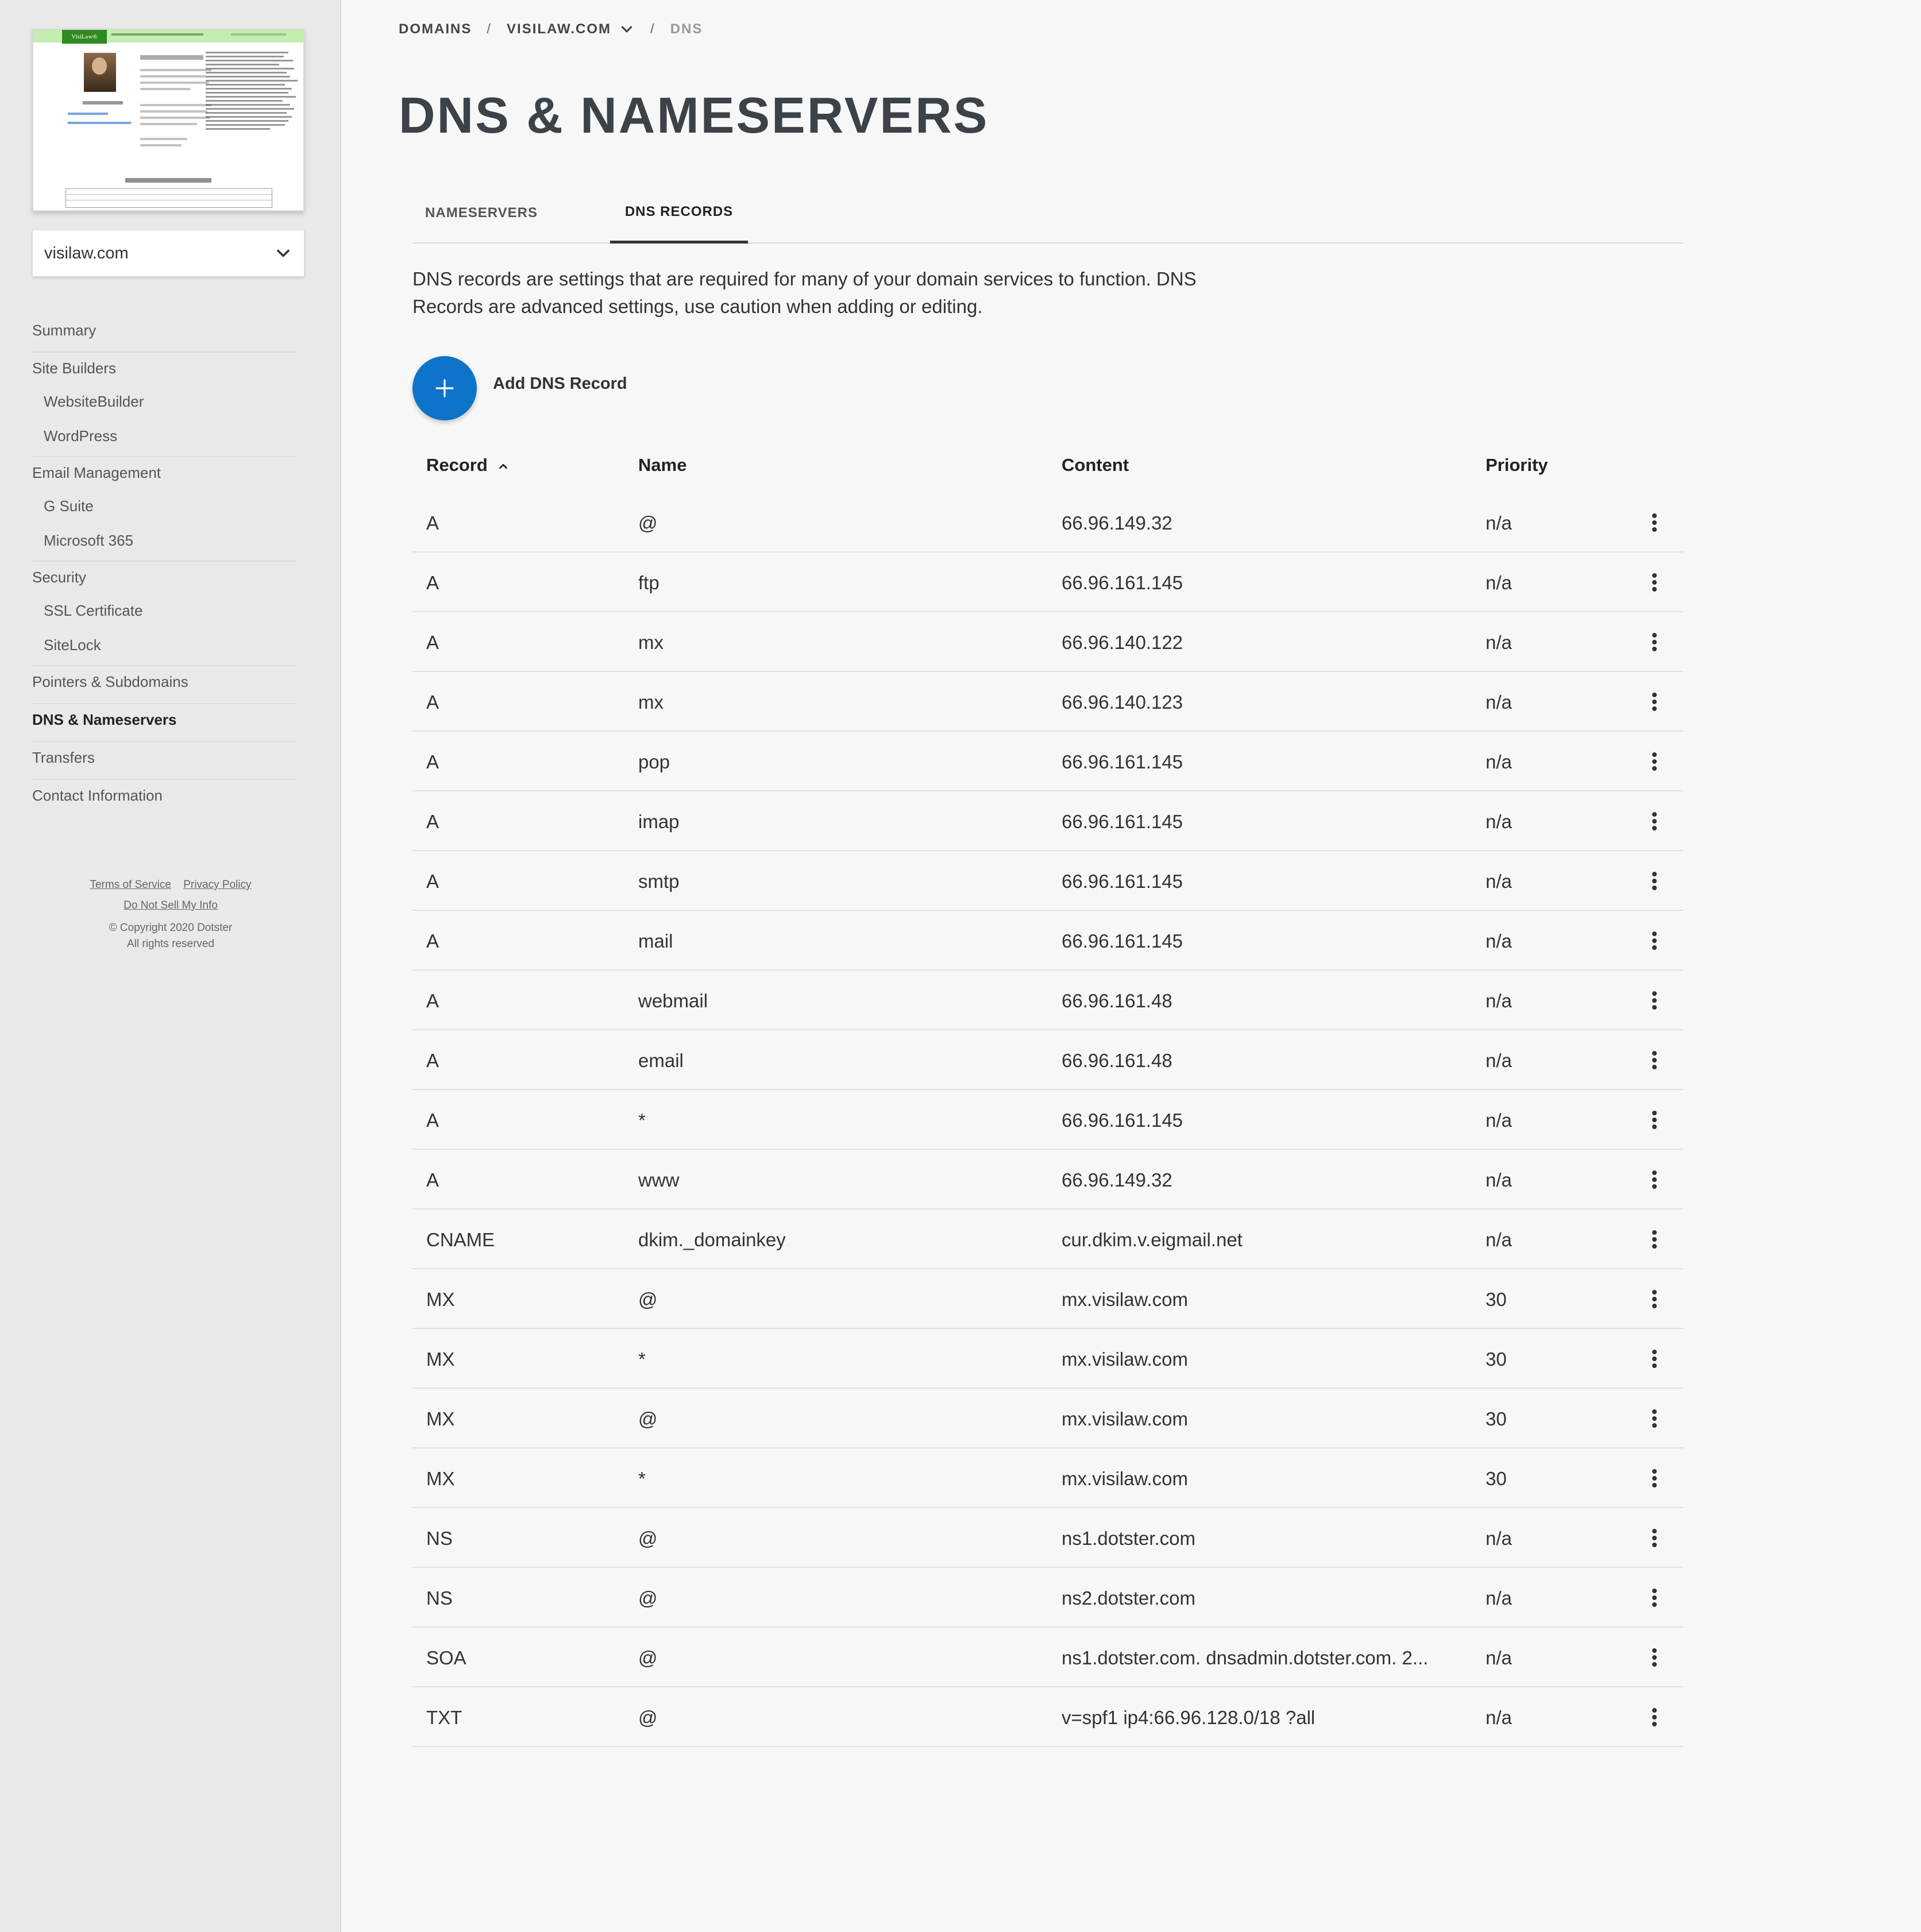  What do you see at coordinates (171, 905) in the screenshot?
I see `do-not-sell-link: Do Not Sell My Info` at bounding box center [171, 905].